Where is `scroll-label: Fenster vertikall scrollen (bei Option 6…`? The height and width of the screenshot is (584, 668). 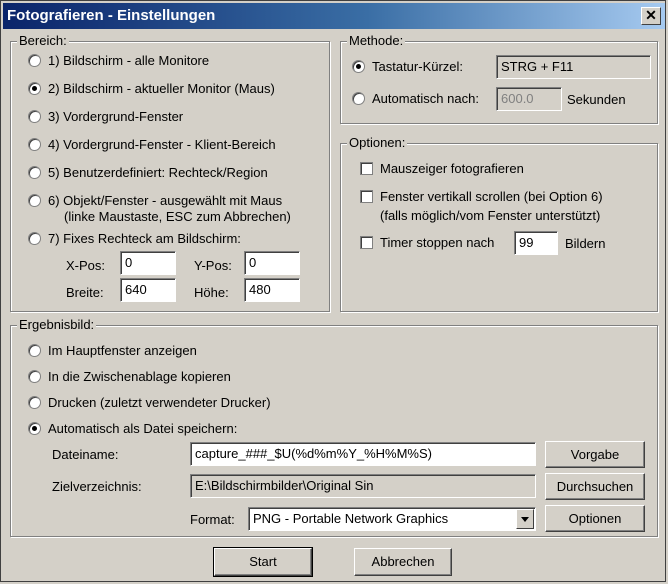
scroll-label: Fenster vertikall scrollen (bei Option 6… is located at coordinates (491, 197).